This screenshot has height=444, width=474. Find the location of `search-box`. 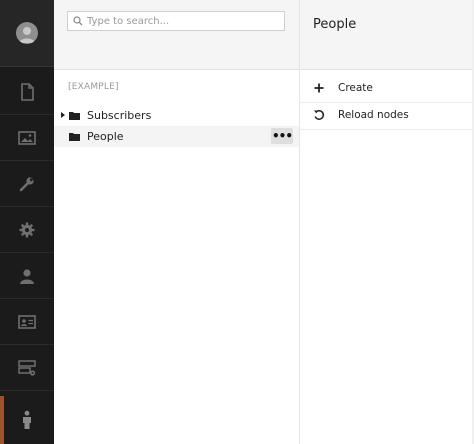

search-box is located at coordinates (176, 21).